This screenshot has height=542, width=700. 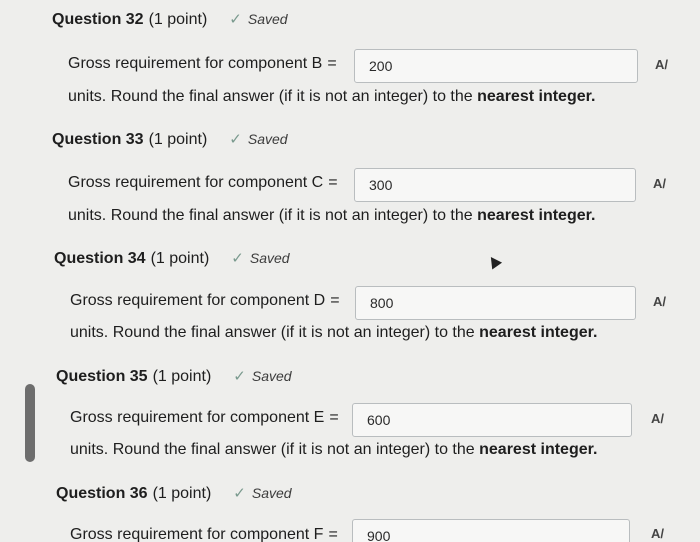 I want to click on prompt-text: Gross requirement for component B, so click(x=195, y=63).